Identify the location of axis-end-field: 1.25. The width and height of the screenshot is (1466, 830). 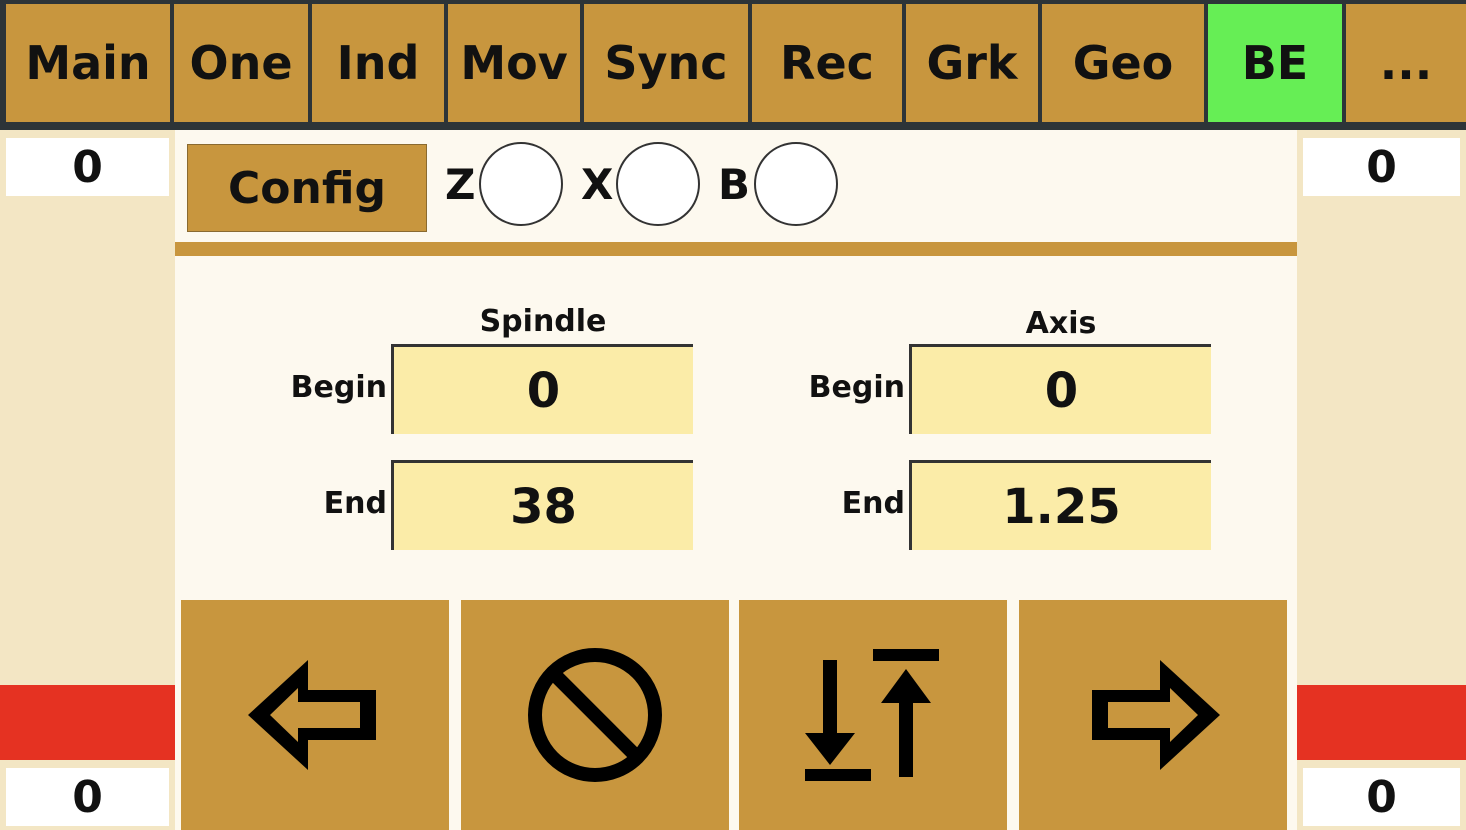
(1060, 505).